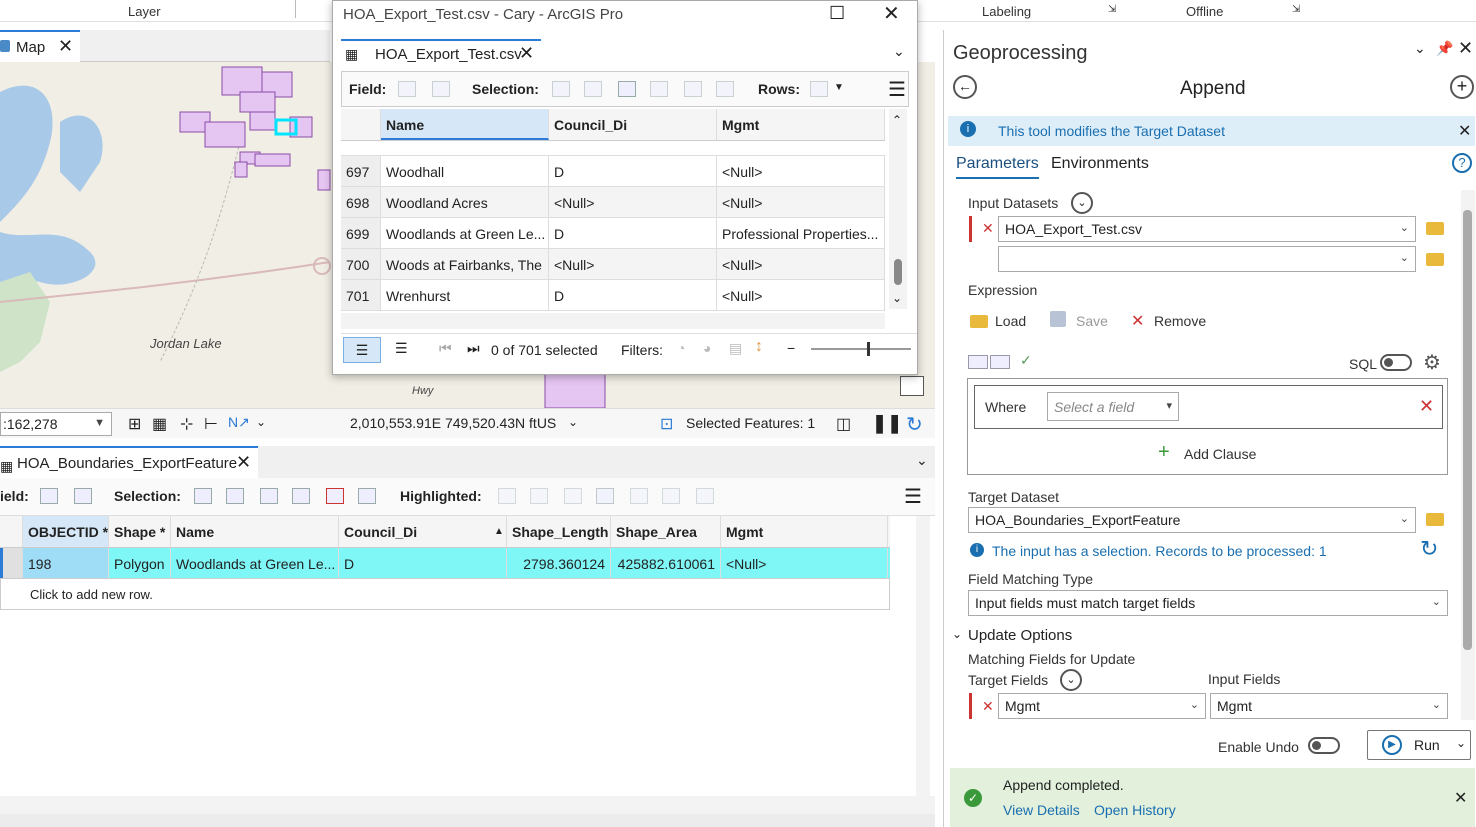  What do you see at coordinates (759, 347) in the screenshot?
I see `sort-icon: ↕` at bounding box center [759, 347].